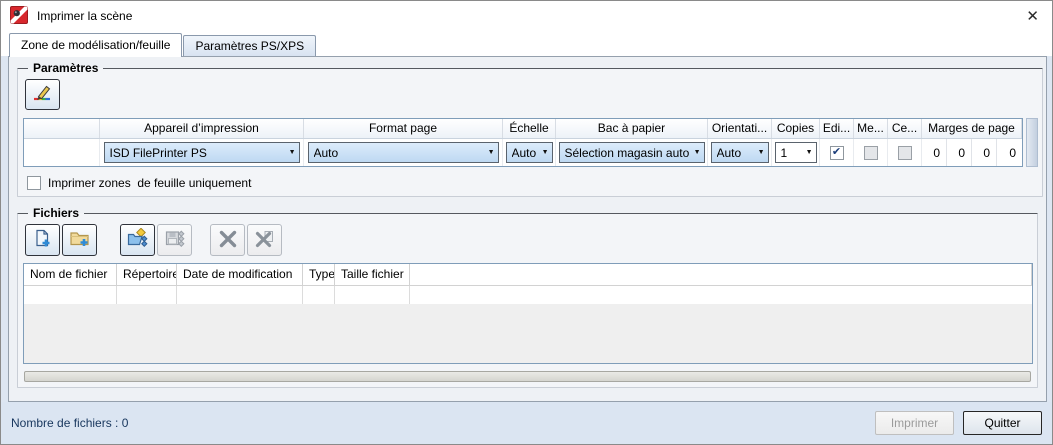  What do you see at coordinates (972, 128) in the screenshot?
I see `col-header-margins: Marges de page` at bounding box center [972, 128].